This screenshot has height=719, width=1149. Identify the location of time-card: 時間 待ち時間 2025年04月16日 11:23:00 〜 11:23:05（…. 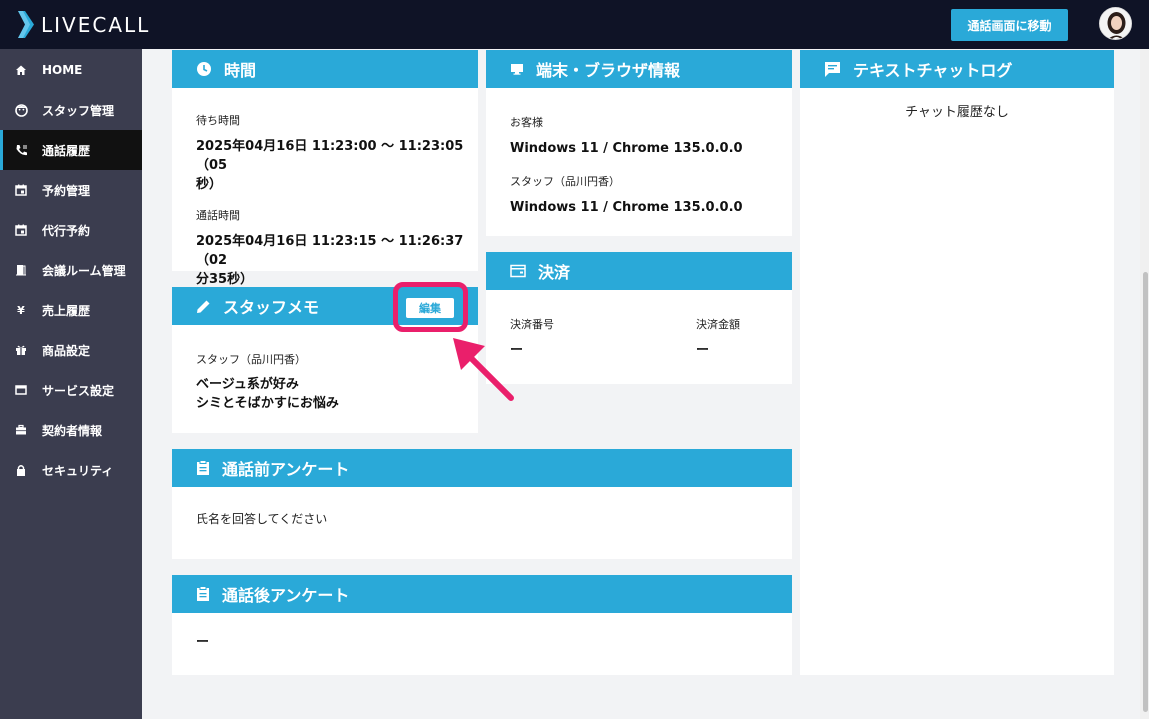
(325, 168).